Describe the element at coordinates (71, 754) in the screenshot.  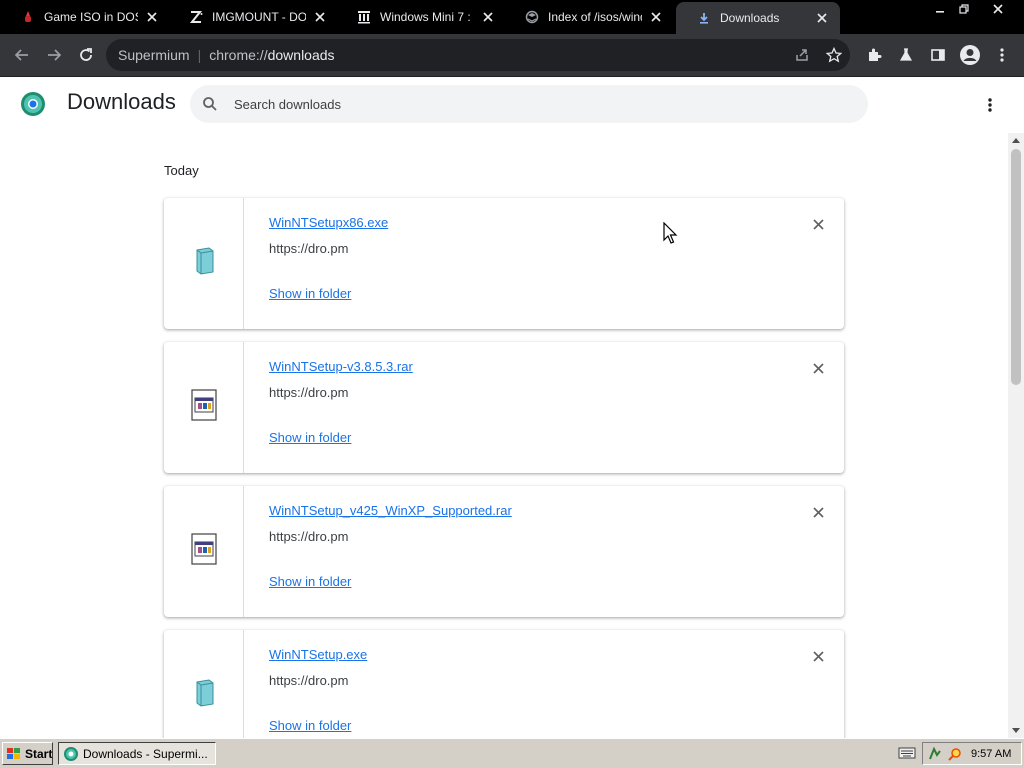
I see `supermium-icon` at that location.